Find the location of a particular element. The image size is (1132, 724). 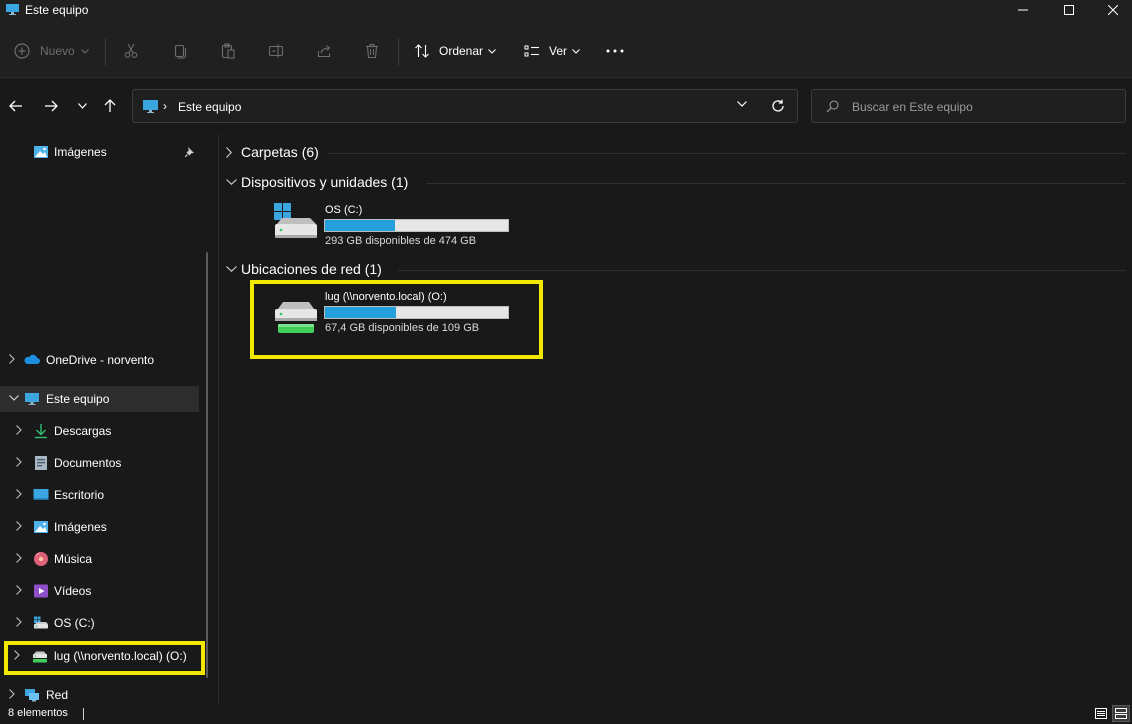

more-options-button is located at coordinates (615, 51).